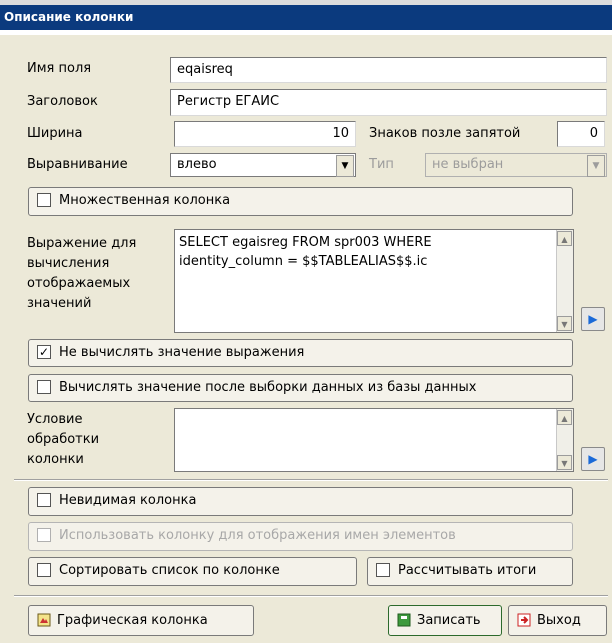  I want to click on graphic-column-label: Графическая колонка, so click(132, 620).